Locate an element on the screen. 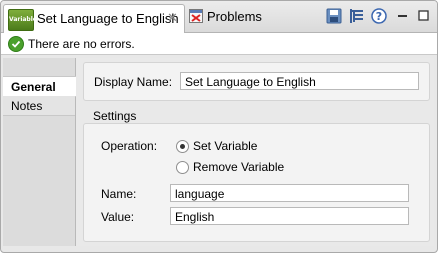 This screenshot has width=438, height=253. nav-item-label: Notes is located at coordinates (27, 106).